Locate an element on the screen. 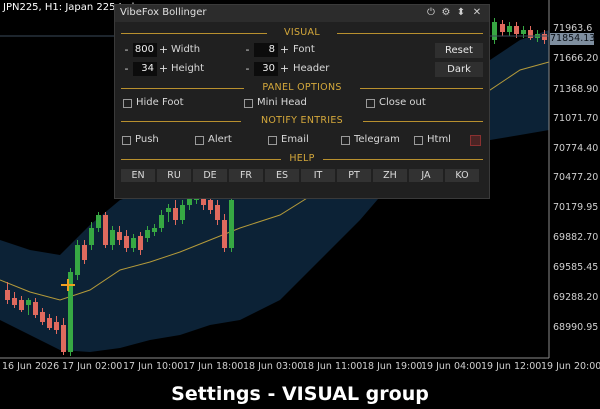  section-notify-heading: NOTIFY ENTRIES is located at coordinates (302, 120).